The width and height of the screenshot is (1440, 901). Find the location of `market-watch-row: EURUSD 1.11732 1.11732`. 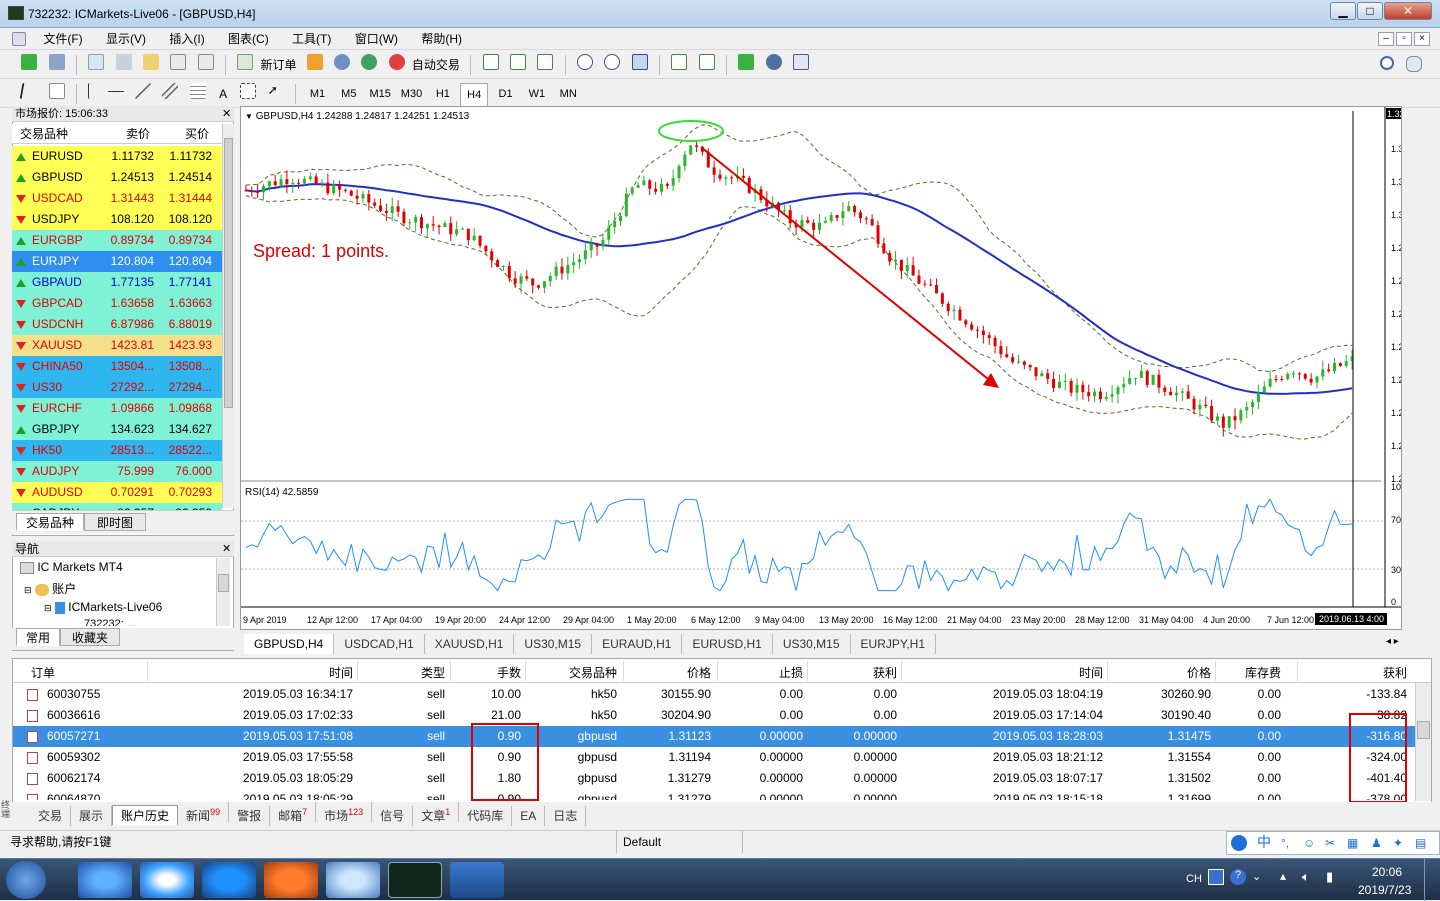

market-watch-row: EURUSD 1.11732 1.11732 is located at coordinates (117, 156).